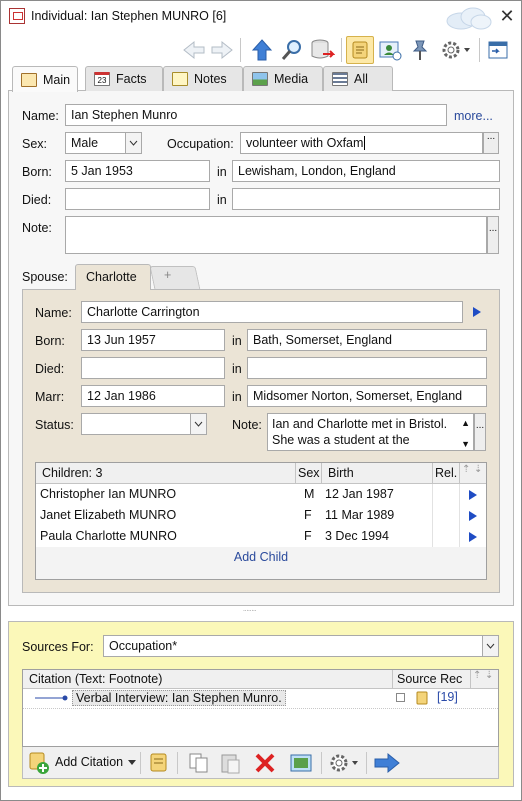  Describe the element at coordinates (247, 425) in the screenshot. I see `spouse-note-label: Note:` at that location.